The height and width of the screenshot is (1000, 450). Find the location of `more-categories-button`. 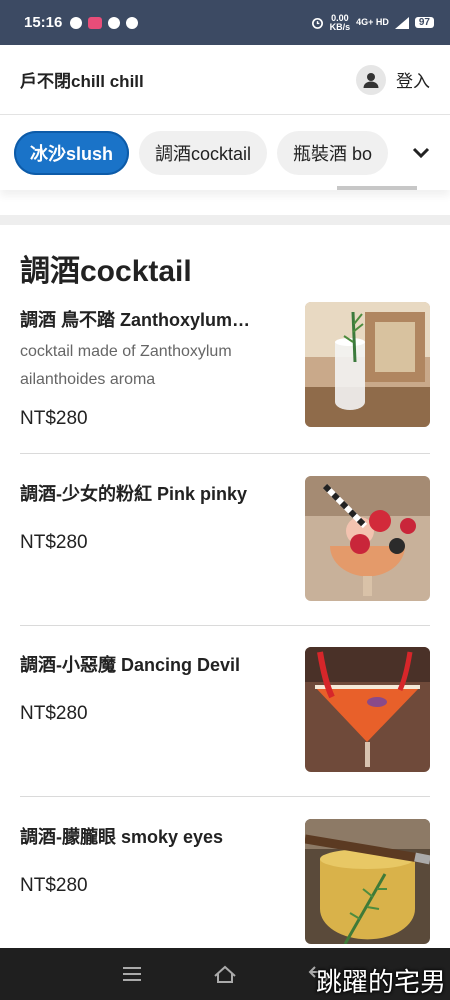

more-categories-button is located at coordinates (423, 153).